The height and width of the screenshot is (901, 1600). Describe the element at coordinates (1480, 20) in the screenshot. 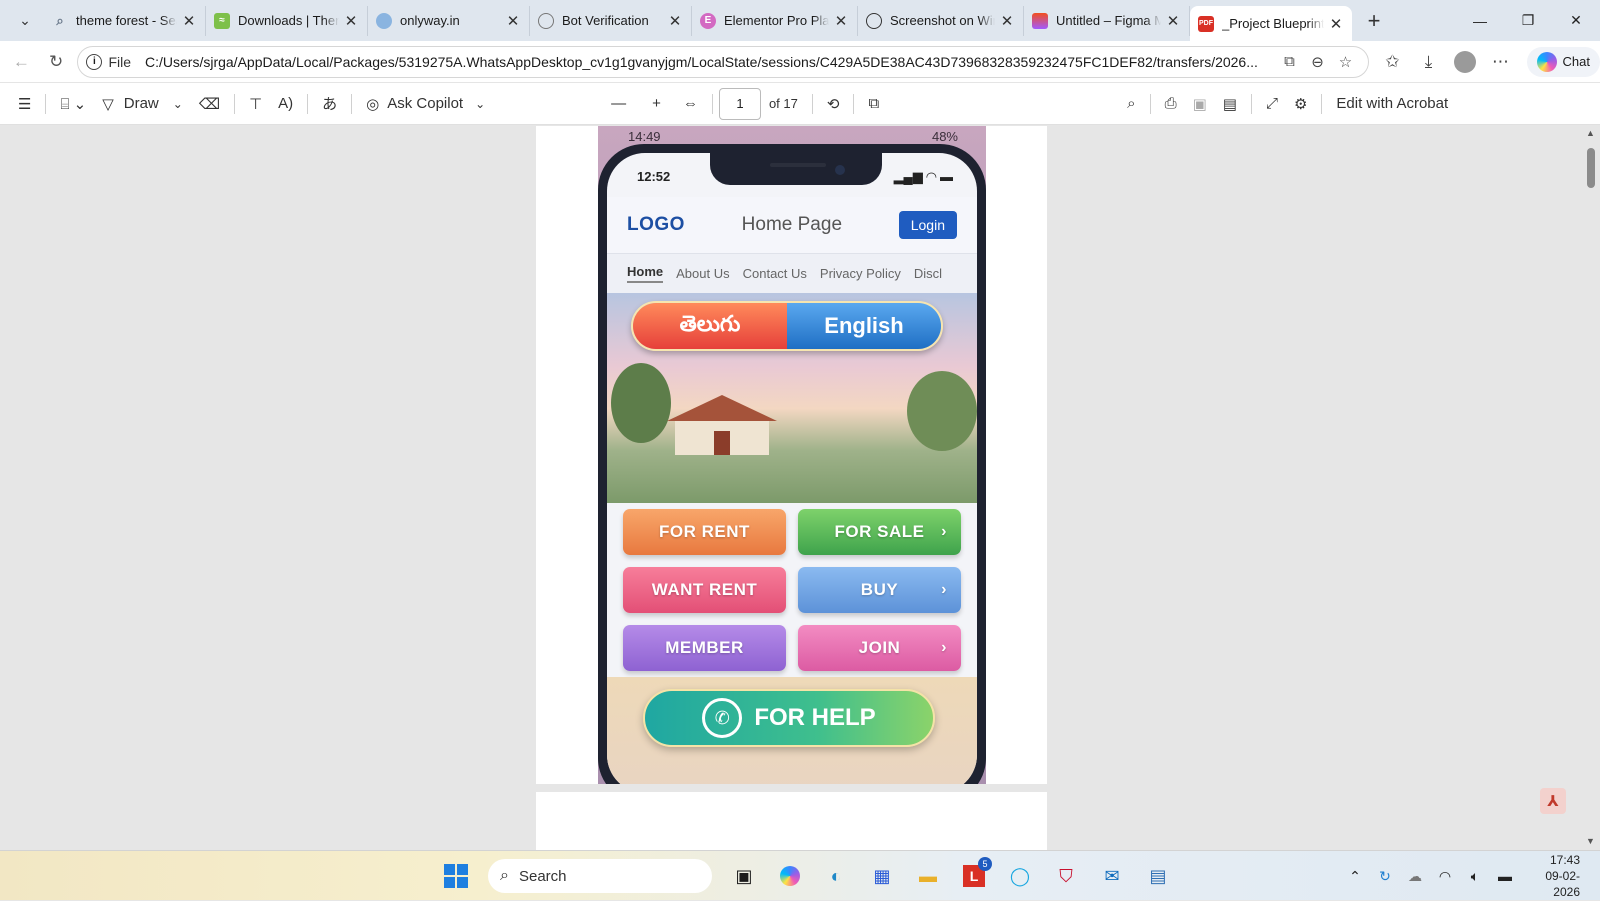

I see `minimize-button: —` at that location.